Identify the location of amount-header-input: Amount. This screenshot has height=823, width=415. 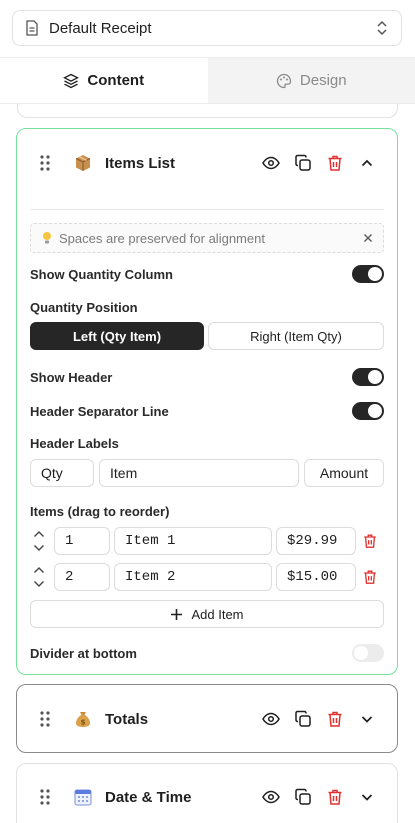
(344, 473).